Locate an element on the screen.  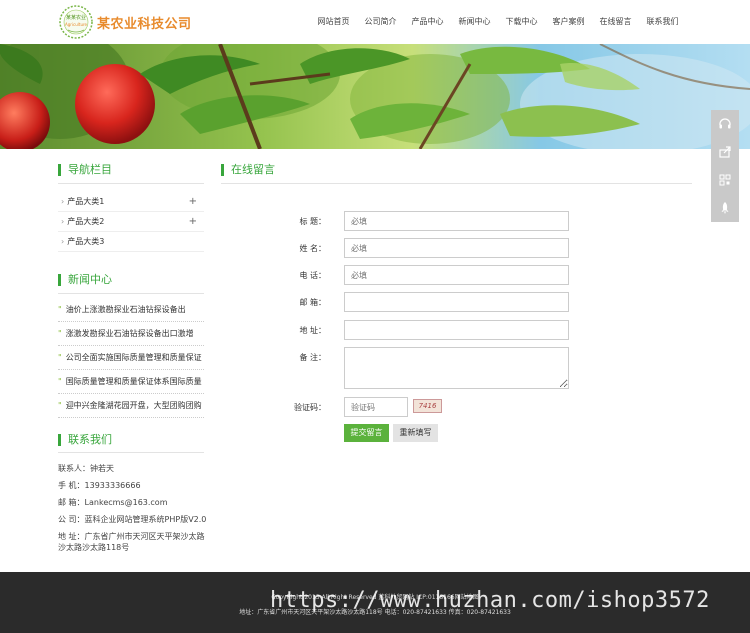
svg-text: Agriculture is located at coordinates (76, 24).